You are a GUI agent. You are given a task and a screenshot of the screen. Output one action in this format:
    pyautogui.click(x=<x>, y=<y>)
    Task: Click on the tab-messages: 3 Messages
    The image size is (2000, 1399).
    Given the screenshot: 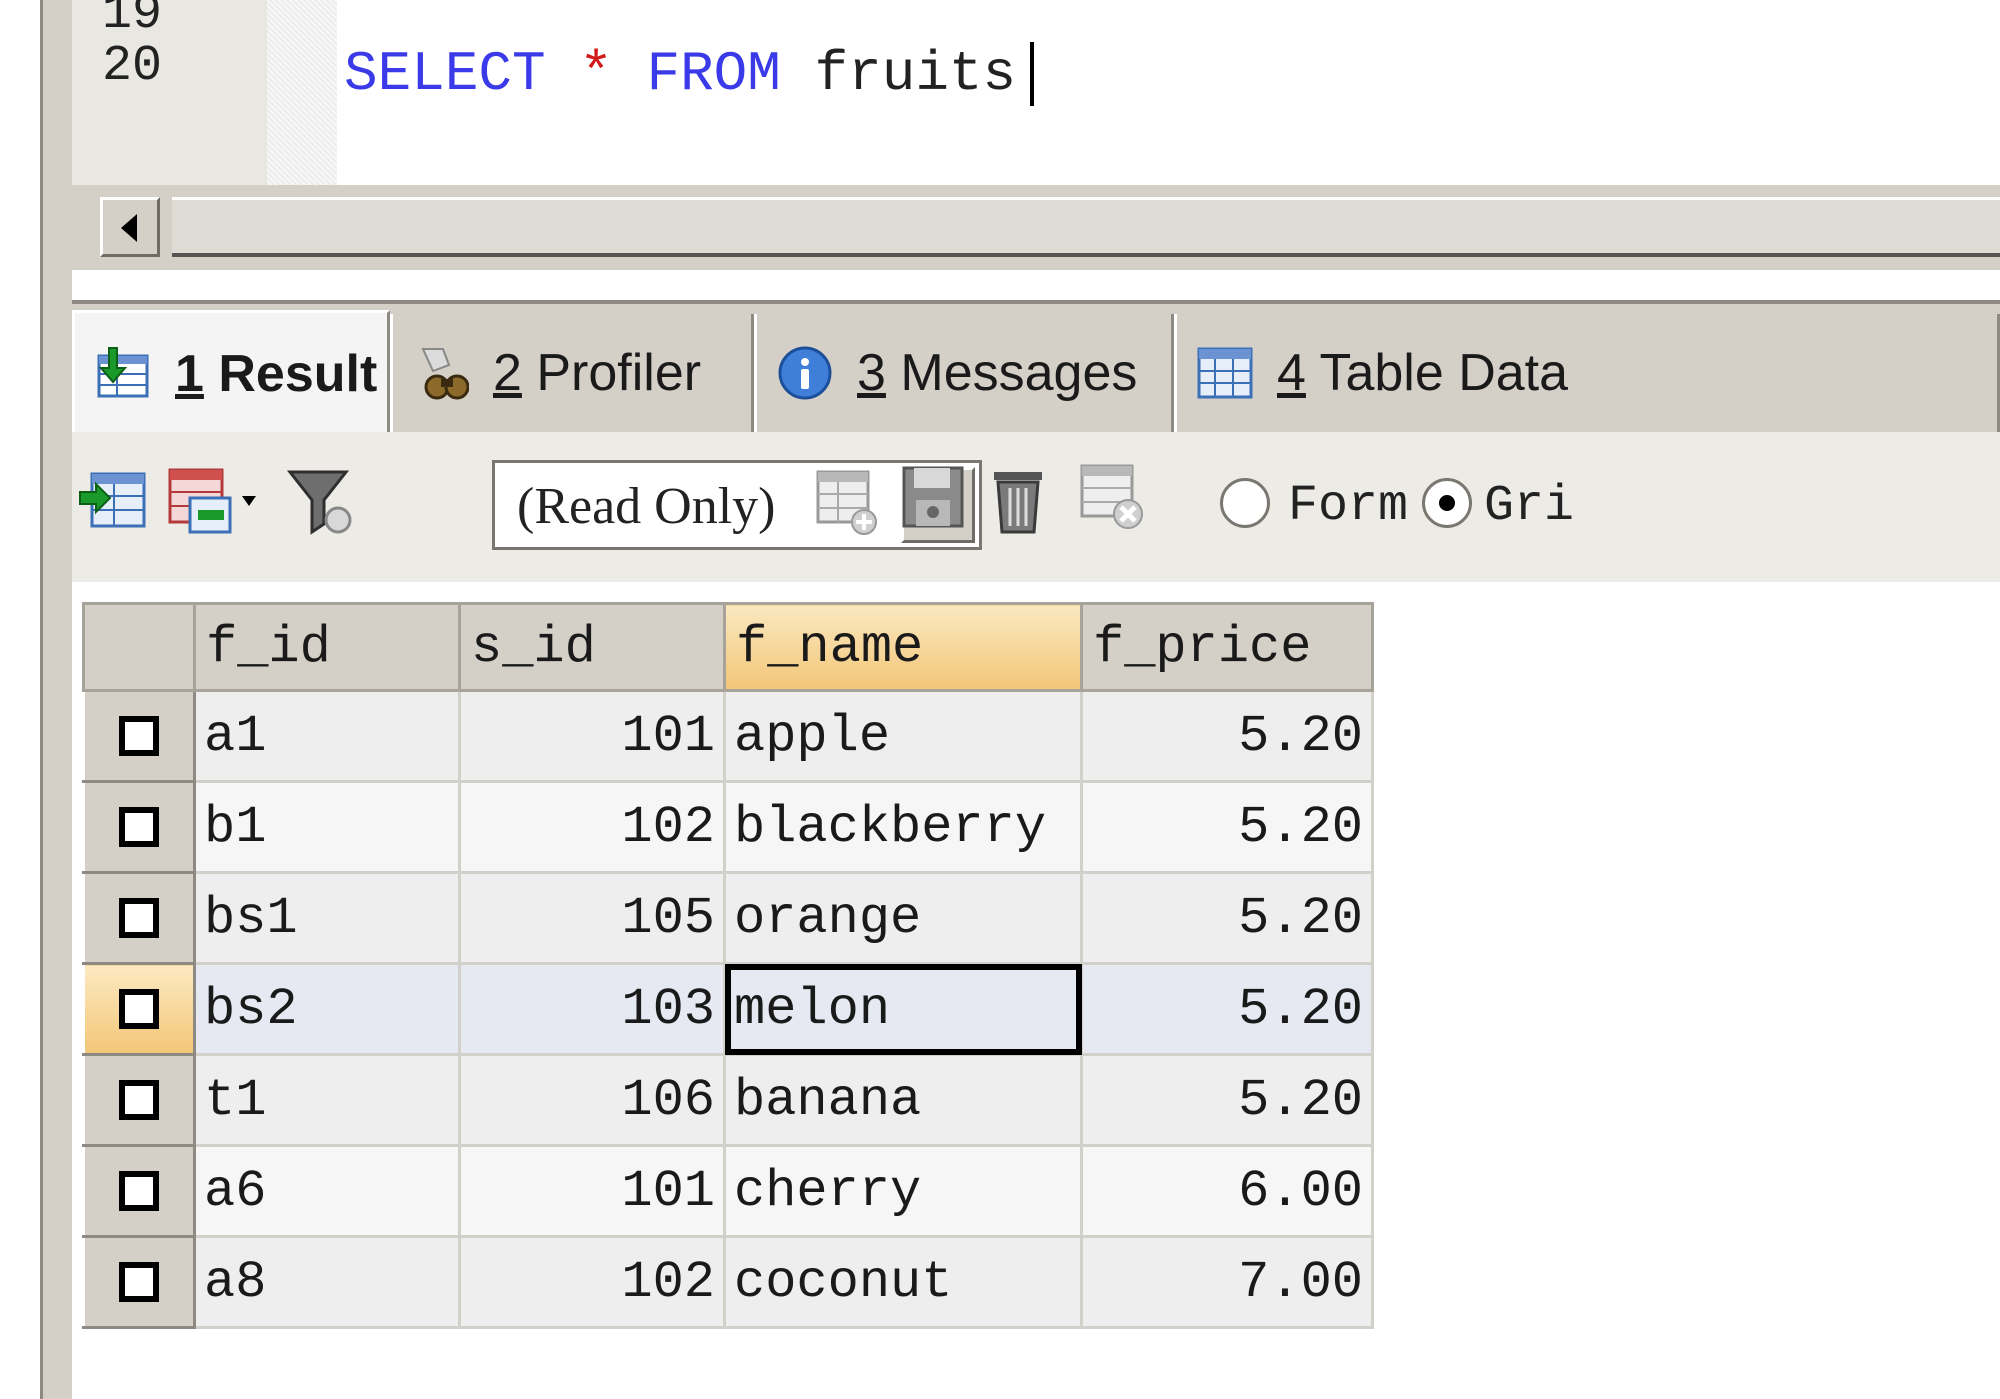 What is the action you would take?
    pyautogui.click(x=964, y=373)
    